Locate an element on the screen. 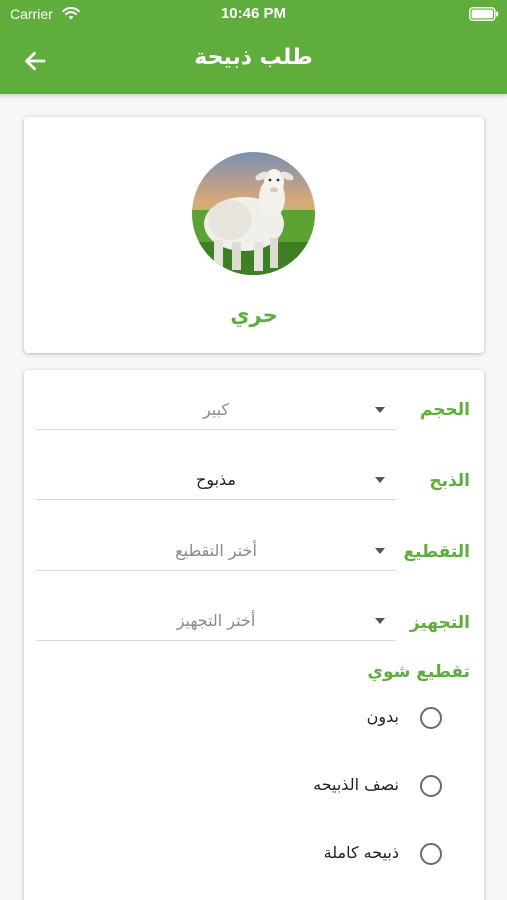  radio-label: نصف الذبيحه is located at coordinates (356, 784).